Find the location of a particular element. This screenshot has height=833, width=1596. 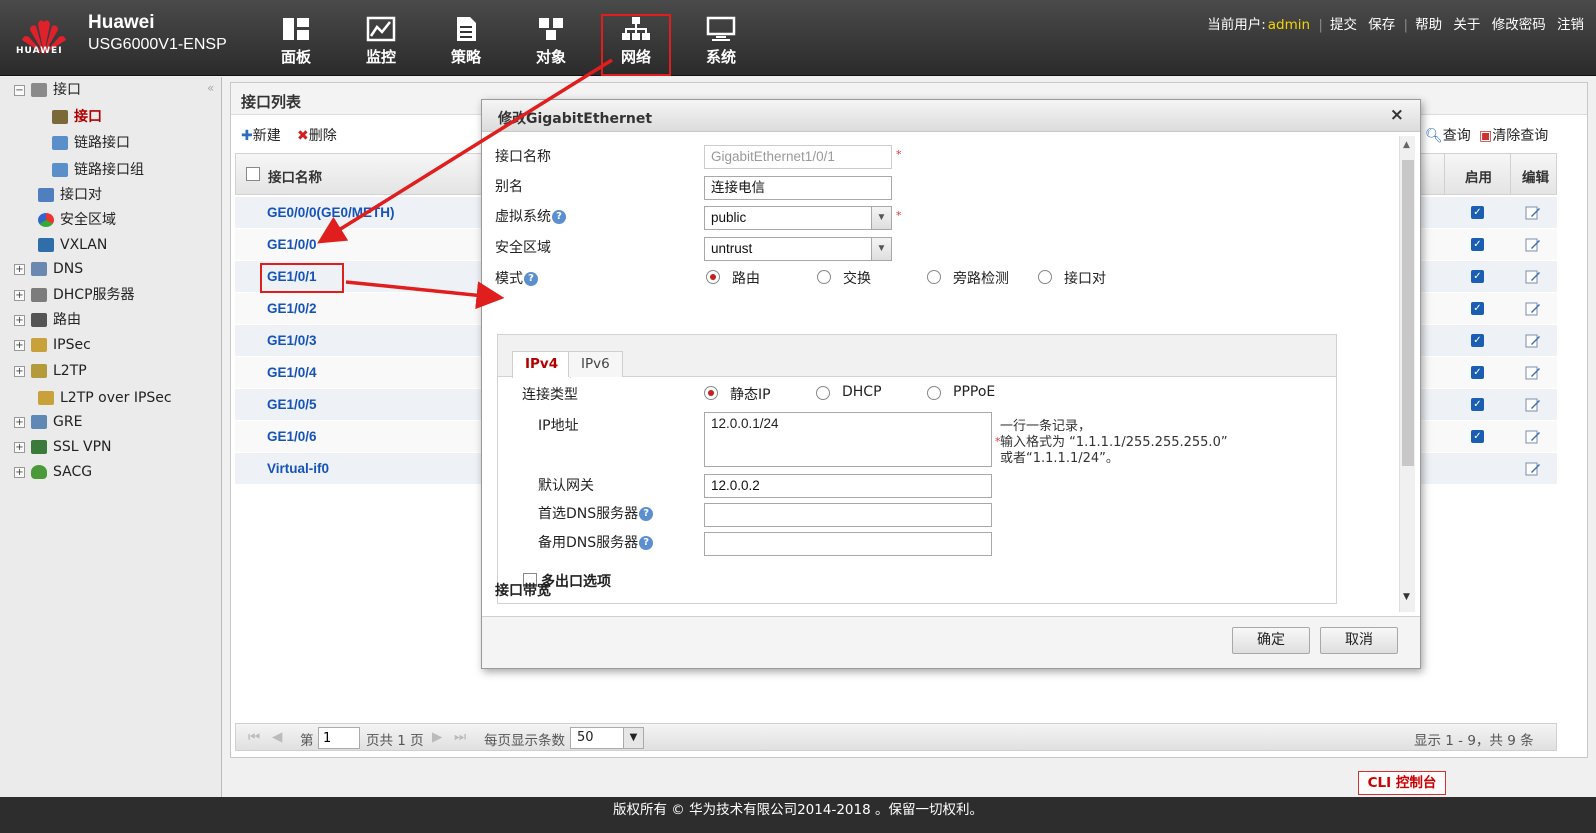

interface-name-link: GE1/0/4 is located at coordinates (292, 372).